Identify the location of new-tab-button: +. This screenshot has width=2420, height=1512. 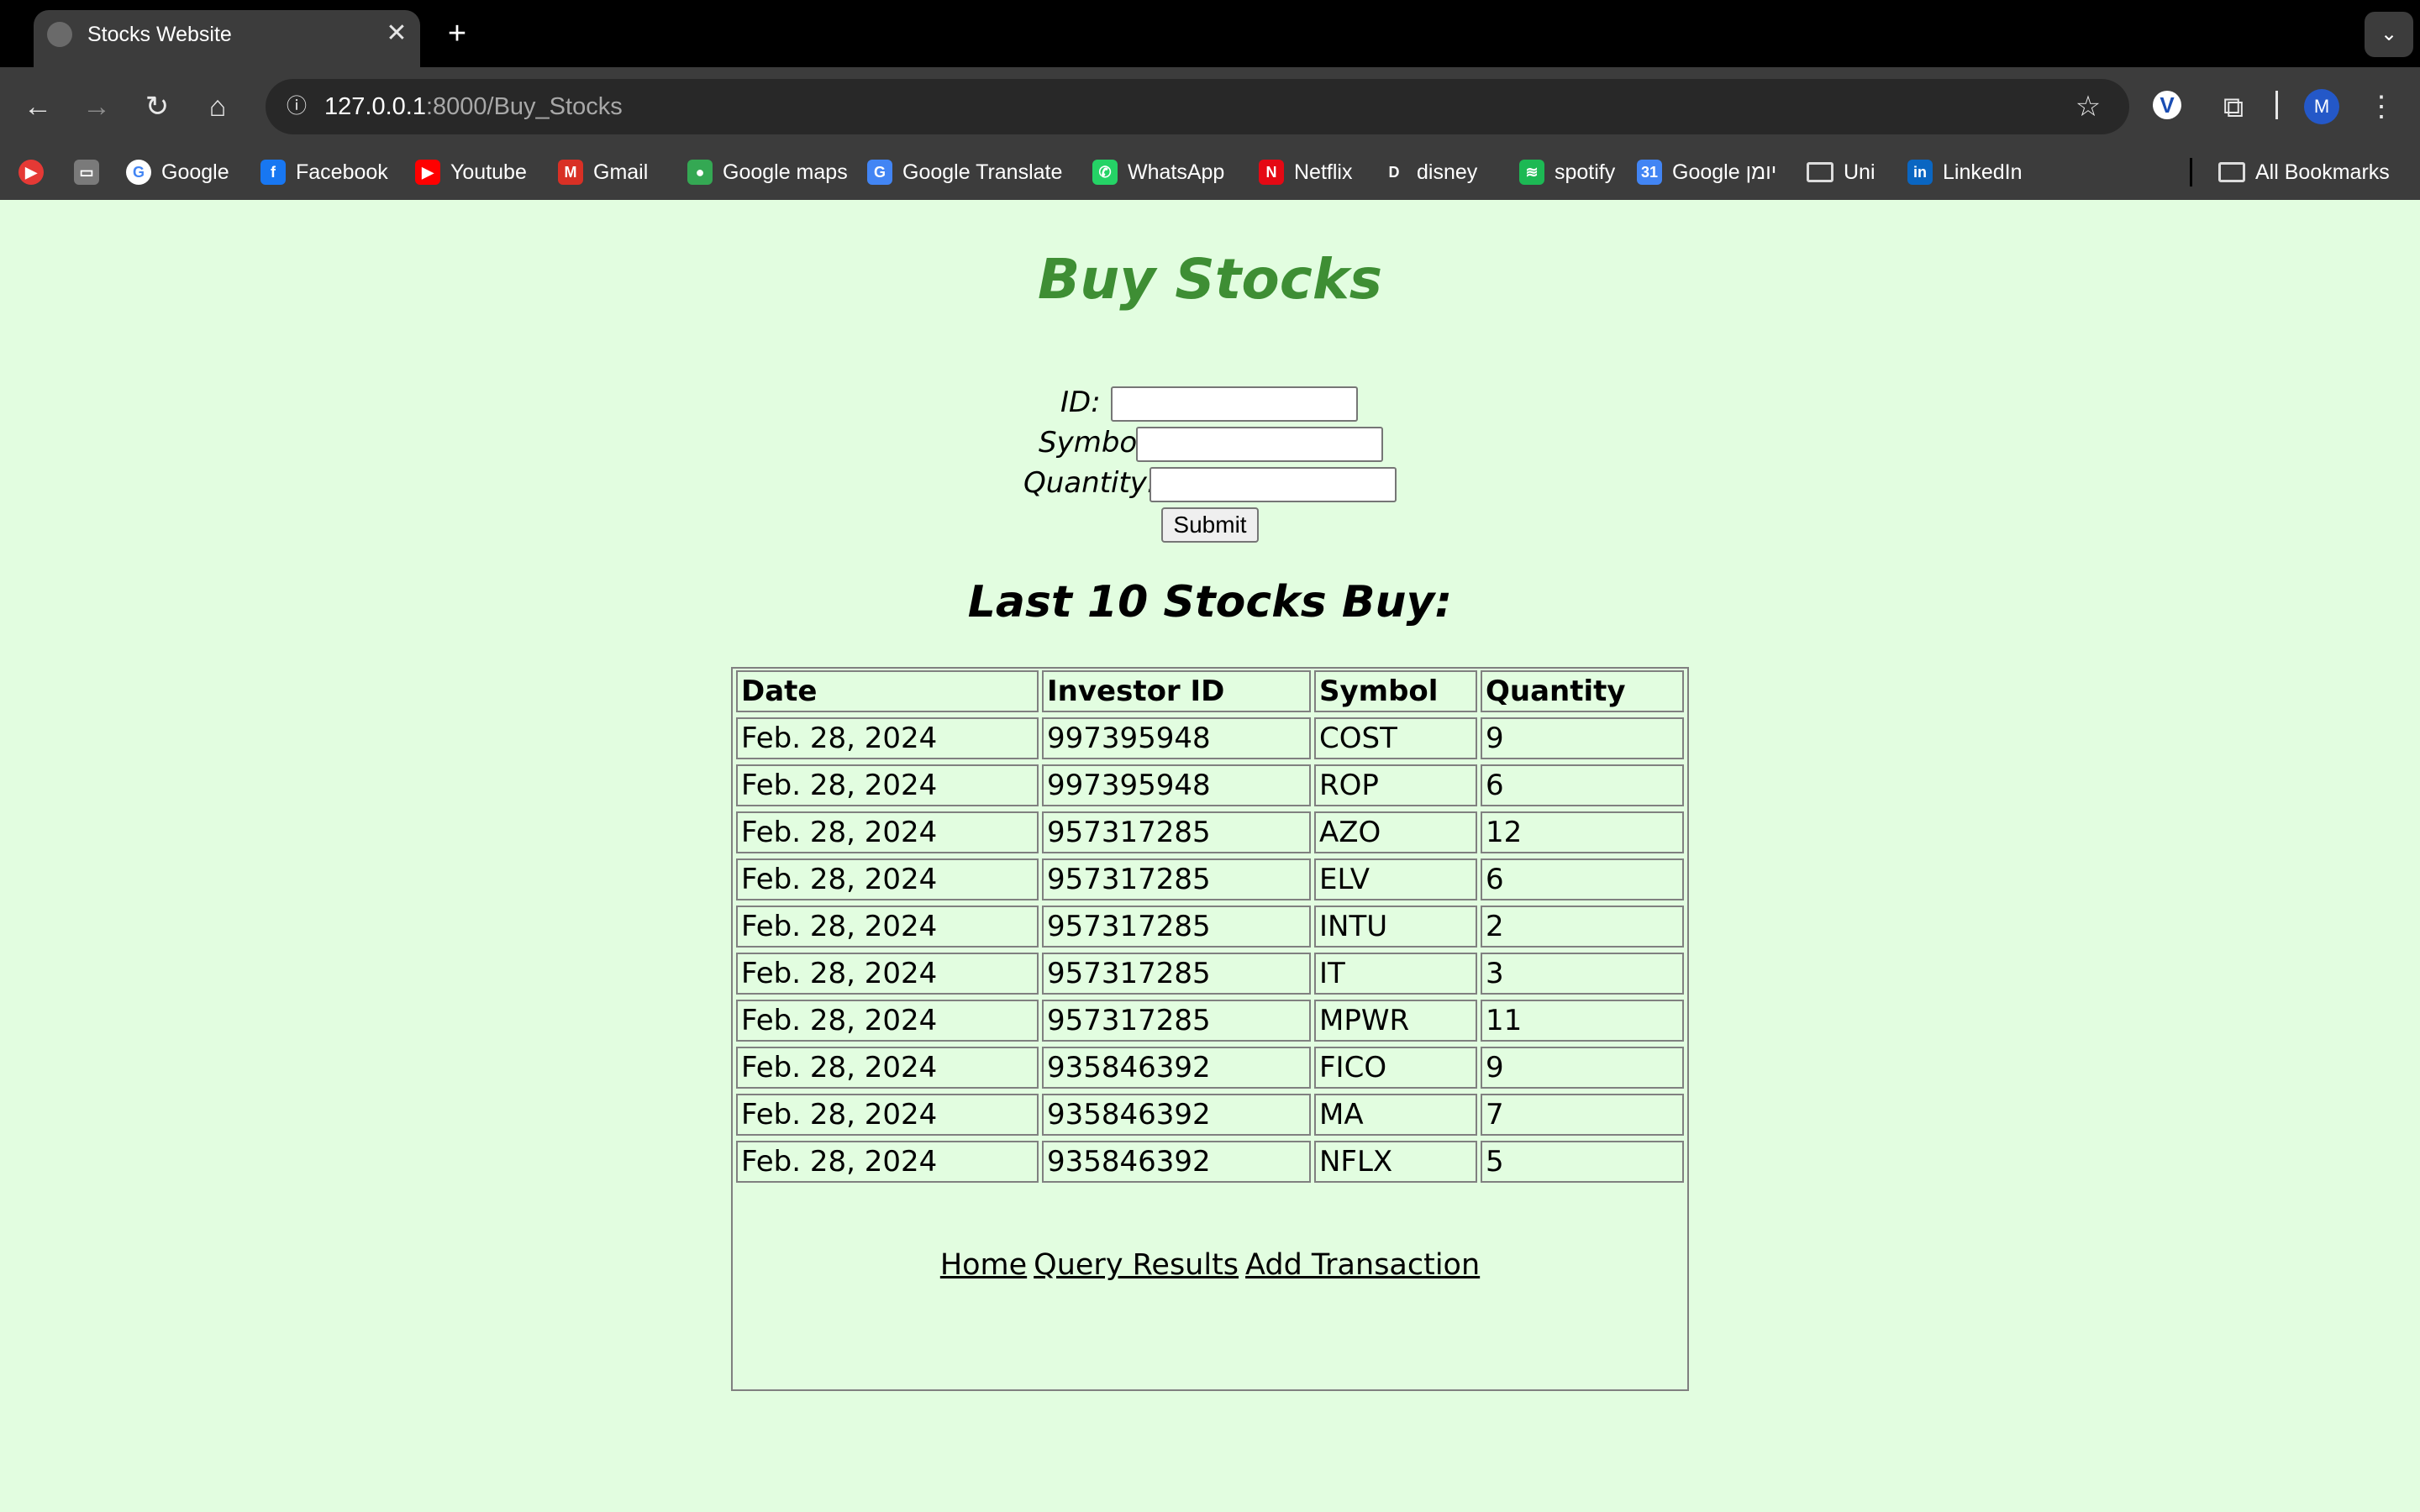
(457, 33).